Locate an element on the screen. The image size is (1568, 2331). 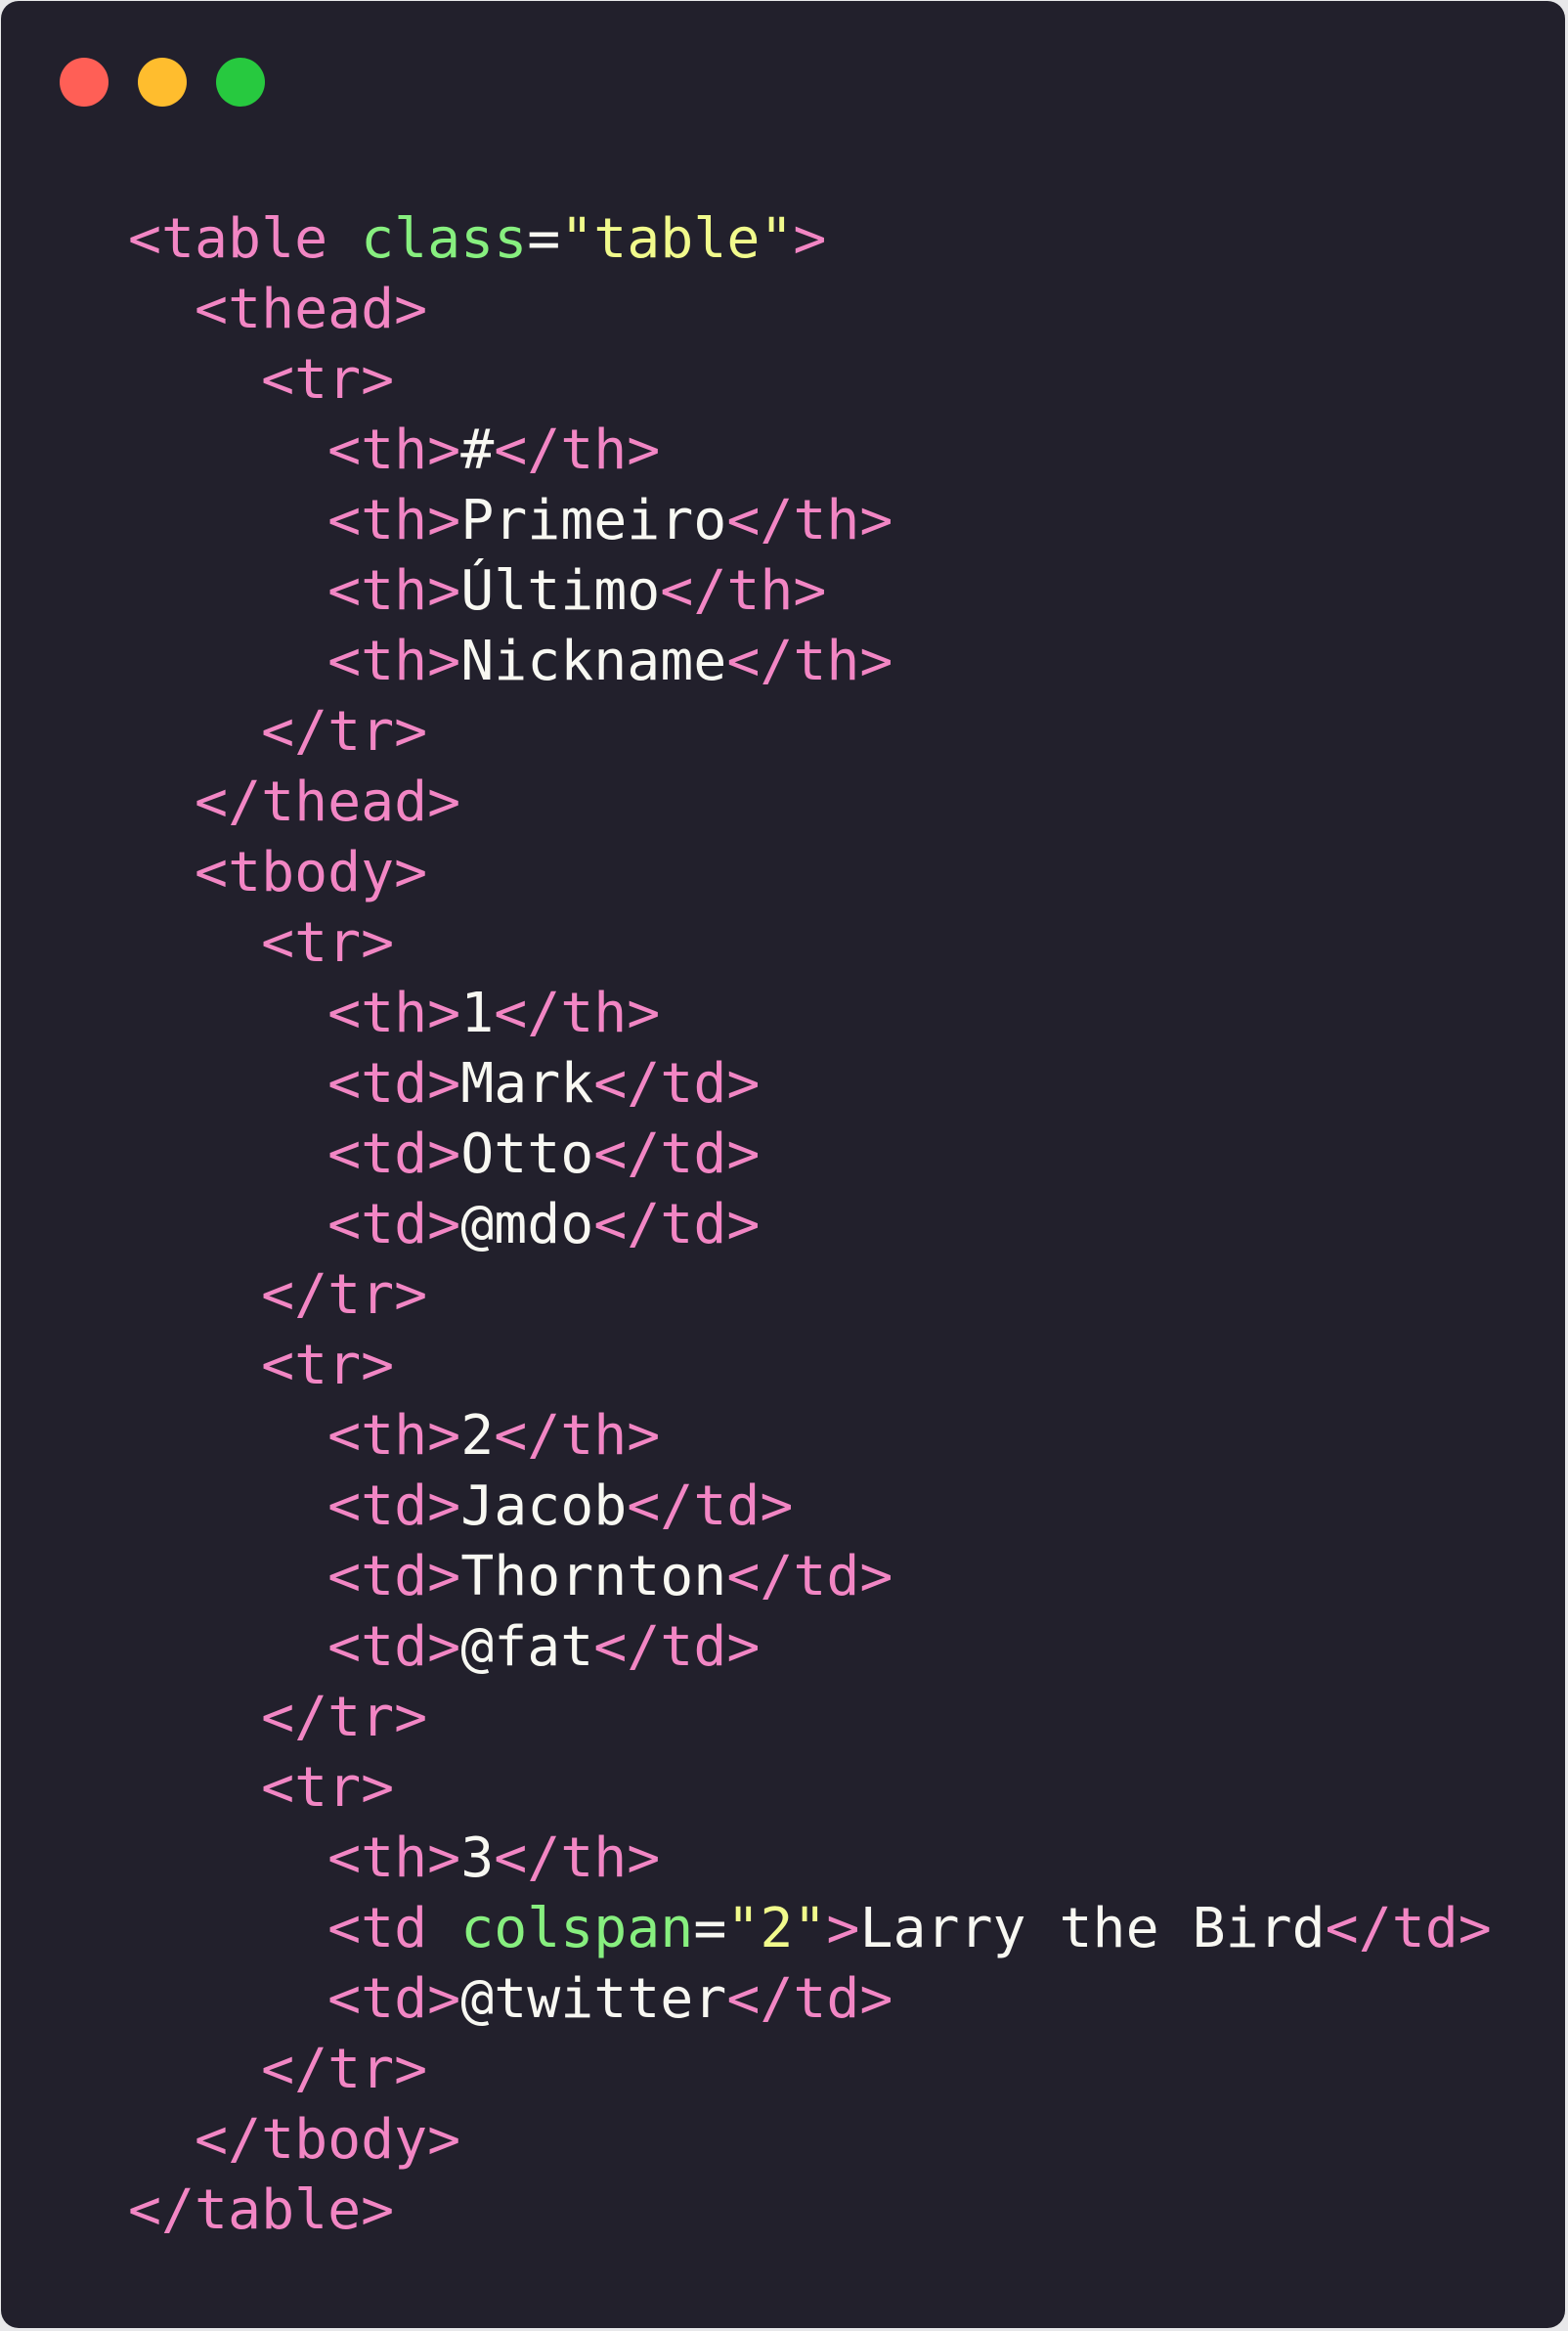
code-text-token: Primeiro is located at coordinates (593, 520).